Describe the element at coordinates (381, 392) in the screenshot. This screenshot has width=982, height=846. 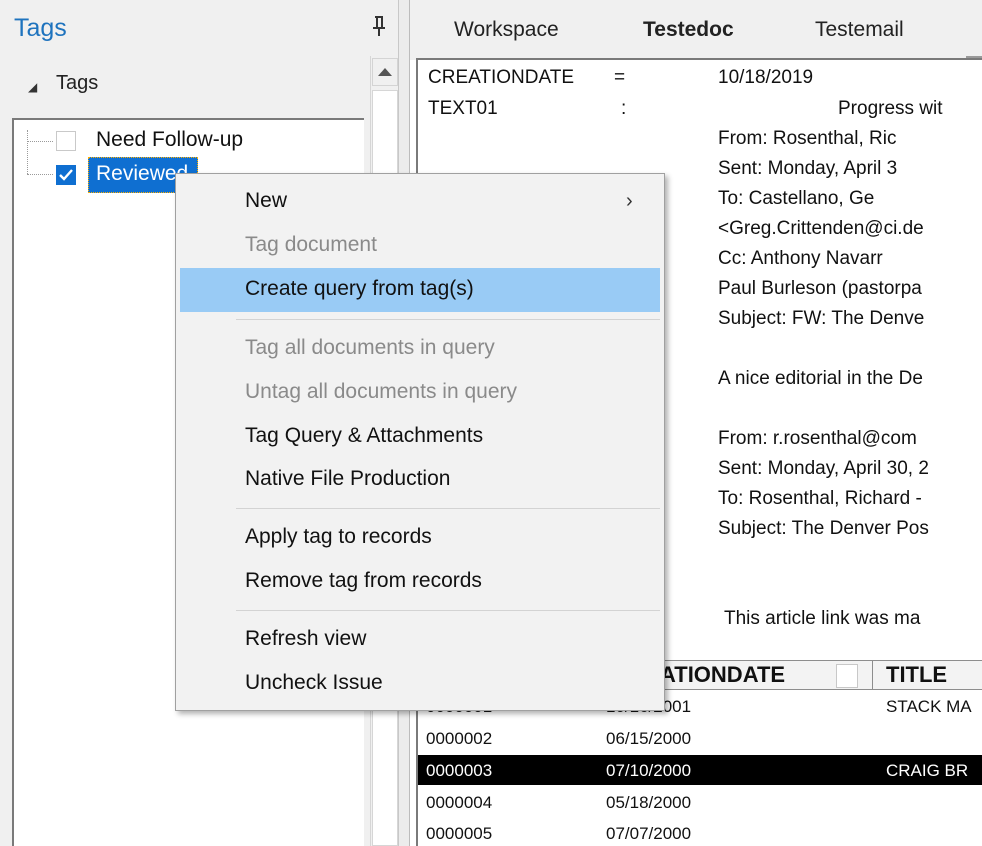
I see `menu-item-untag-all-documents: Untag all documents in query` at that location.